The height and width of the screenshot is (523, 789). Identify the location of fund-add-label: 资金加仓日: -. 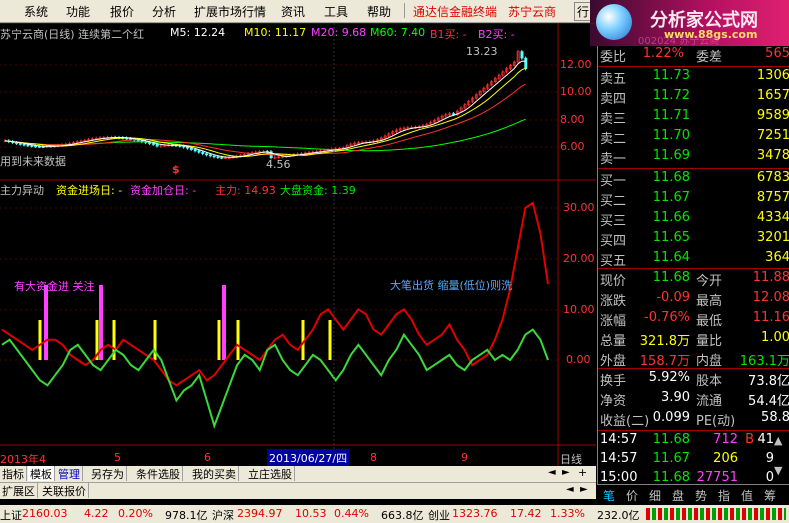
(163, 190).